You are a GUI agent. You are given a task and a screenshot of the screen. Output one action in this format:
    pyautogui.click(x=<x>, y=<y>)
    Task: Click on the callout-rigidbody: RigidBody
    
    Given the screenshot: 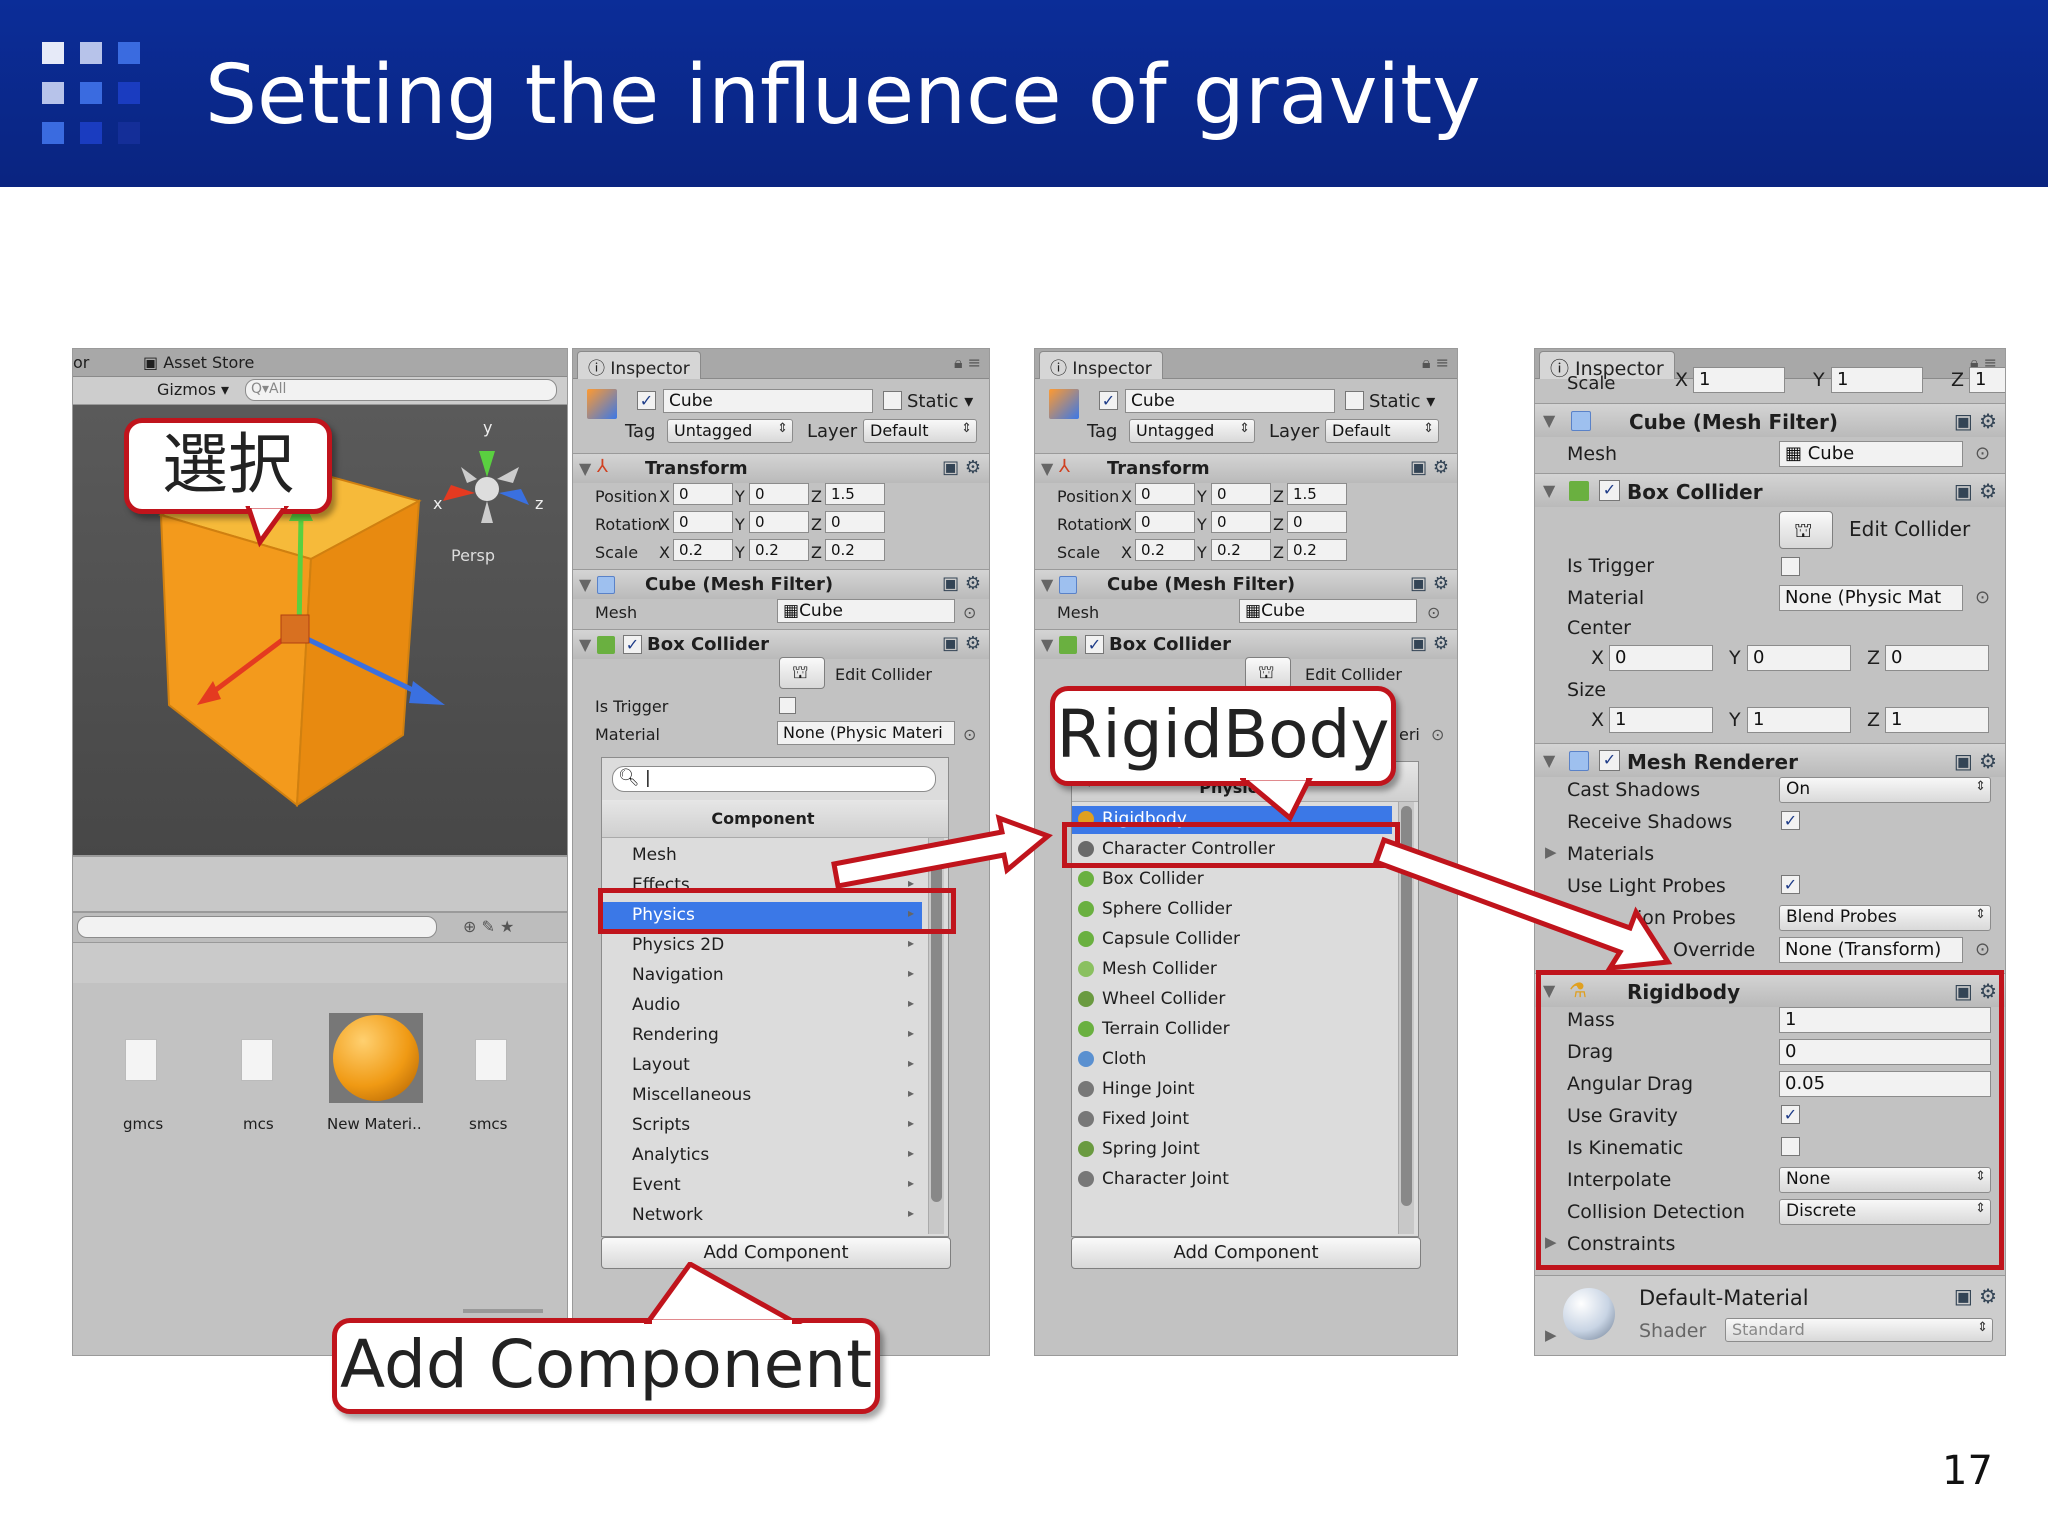 What is the action you would take?
    pyautogui.click(x=1223, y=736)
    